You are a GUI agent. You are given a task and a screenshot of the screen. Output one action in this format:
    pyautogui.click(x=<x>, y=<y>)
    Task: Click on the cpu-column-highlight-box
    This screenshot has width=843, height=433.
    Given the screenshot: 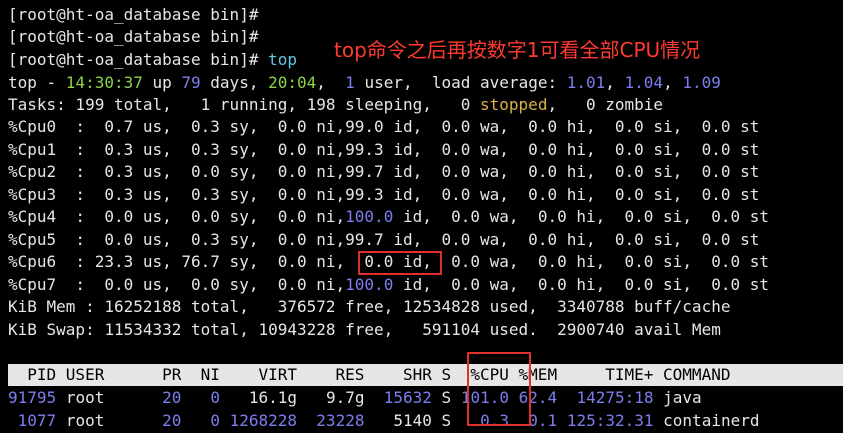 What is the action you would take?
    pyautogui.click(x=499, y=389)
    